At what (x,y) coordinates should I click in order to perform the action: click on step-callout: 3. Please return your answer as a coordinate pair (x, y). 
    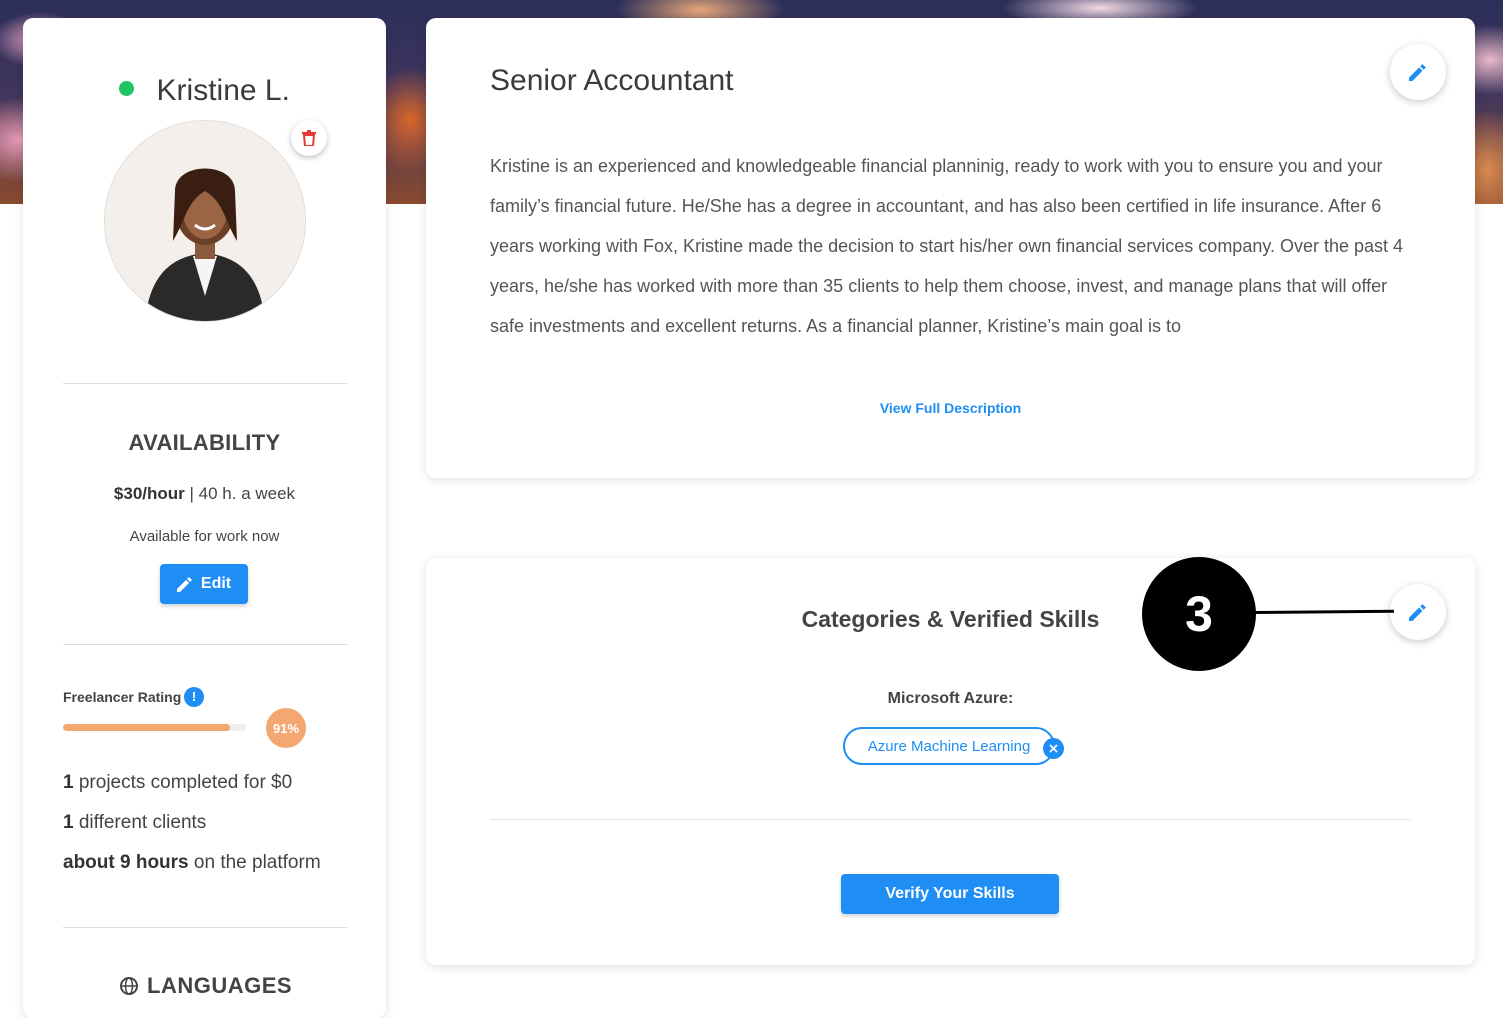
    Looking at the image, I should click on (1199, 614).